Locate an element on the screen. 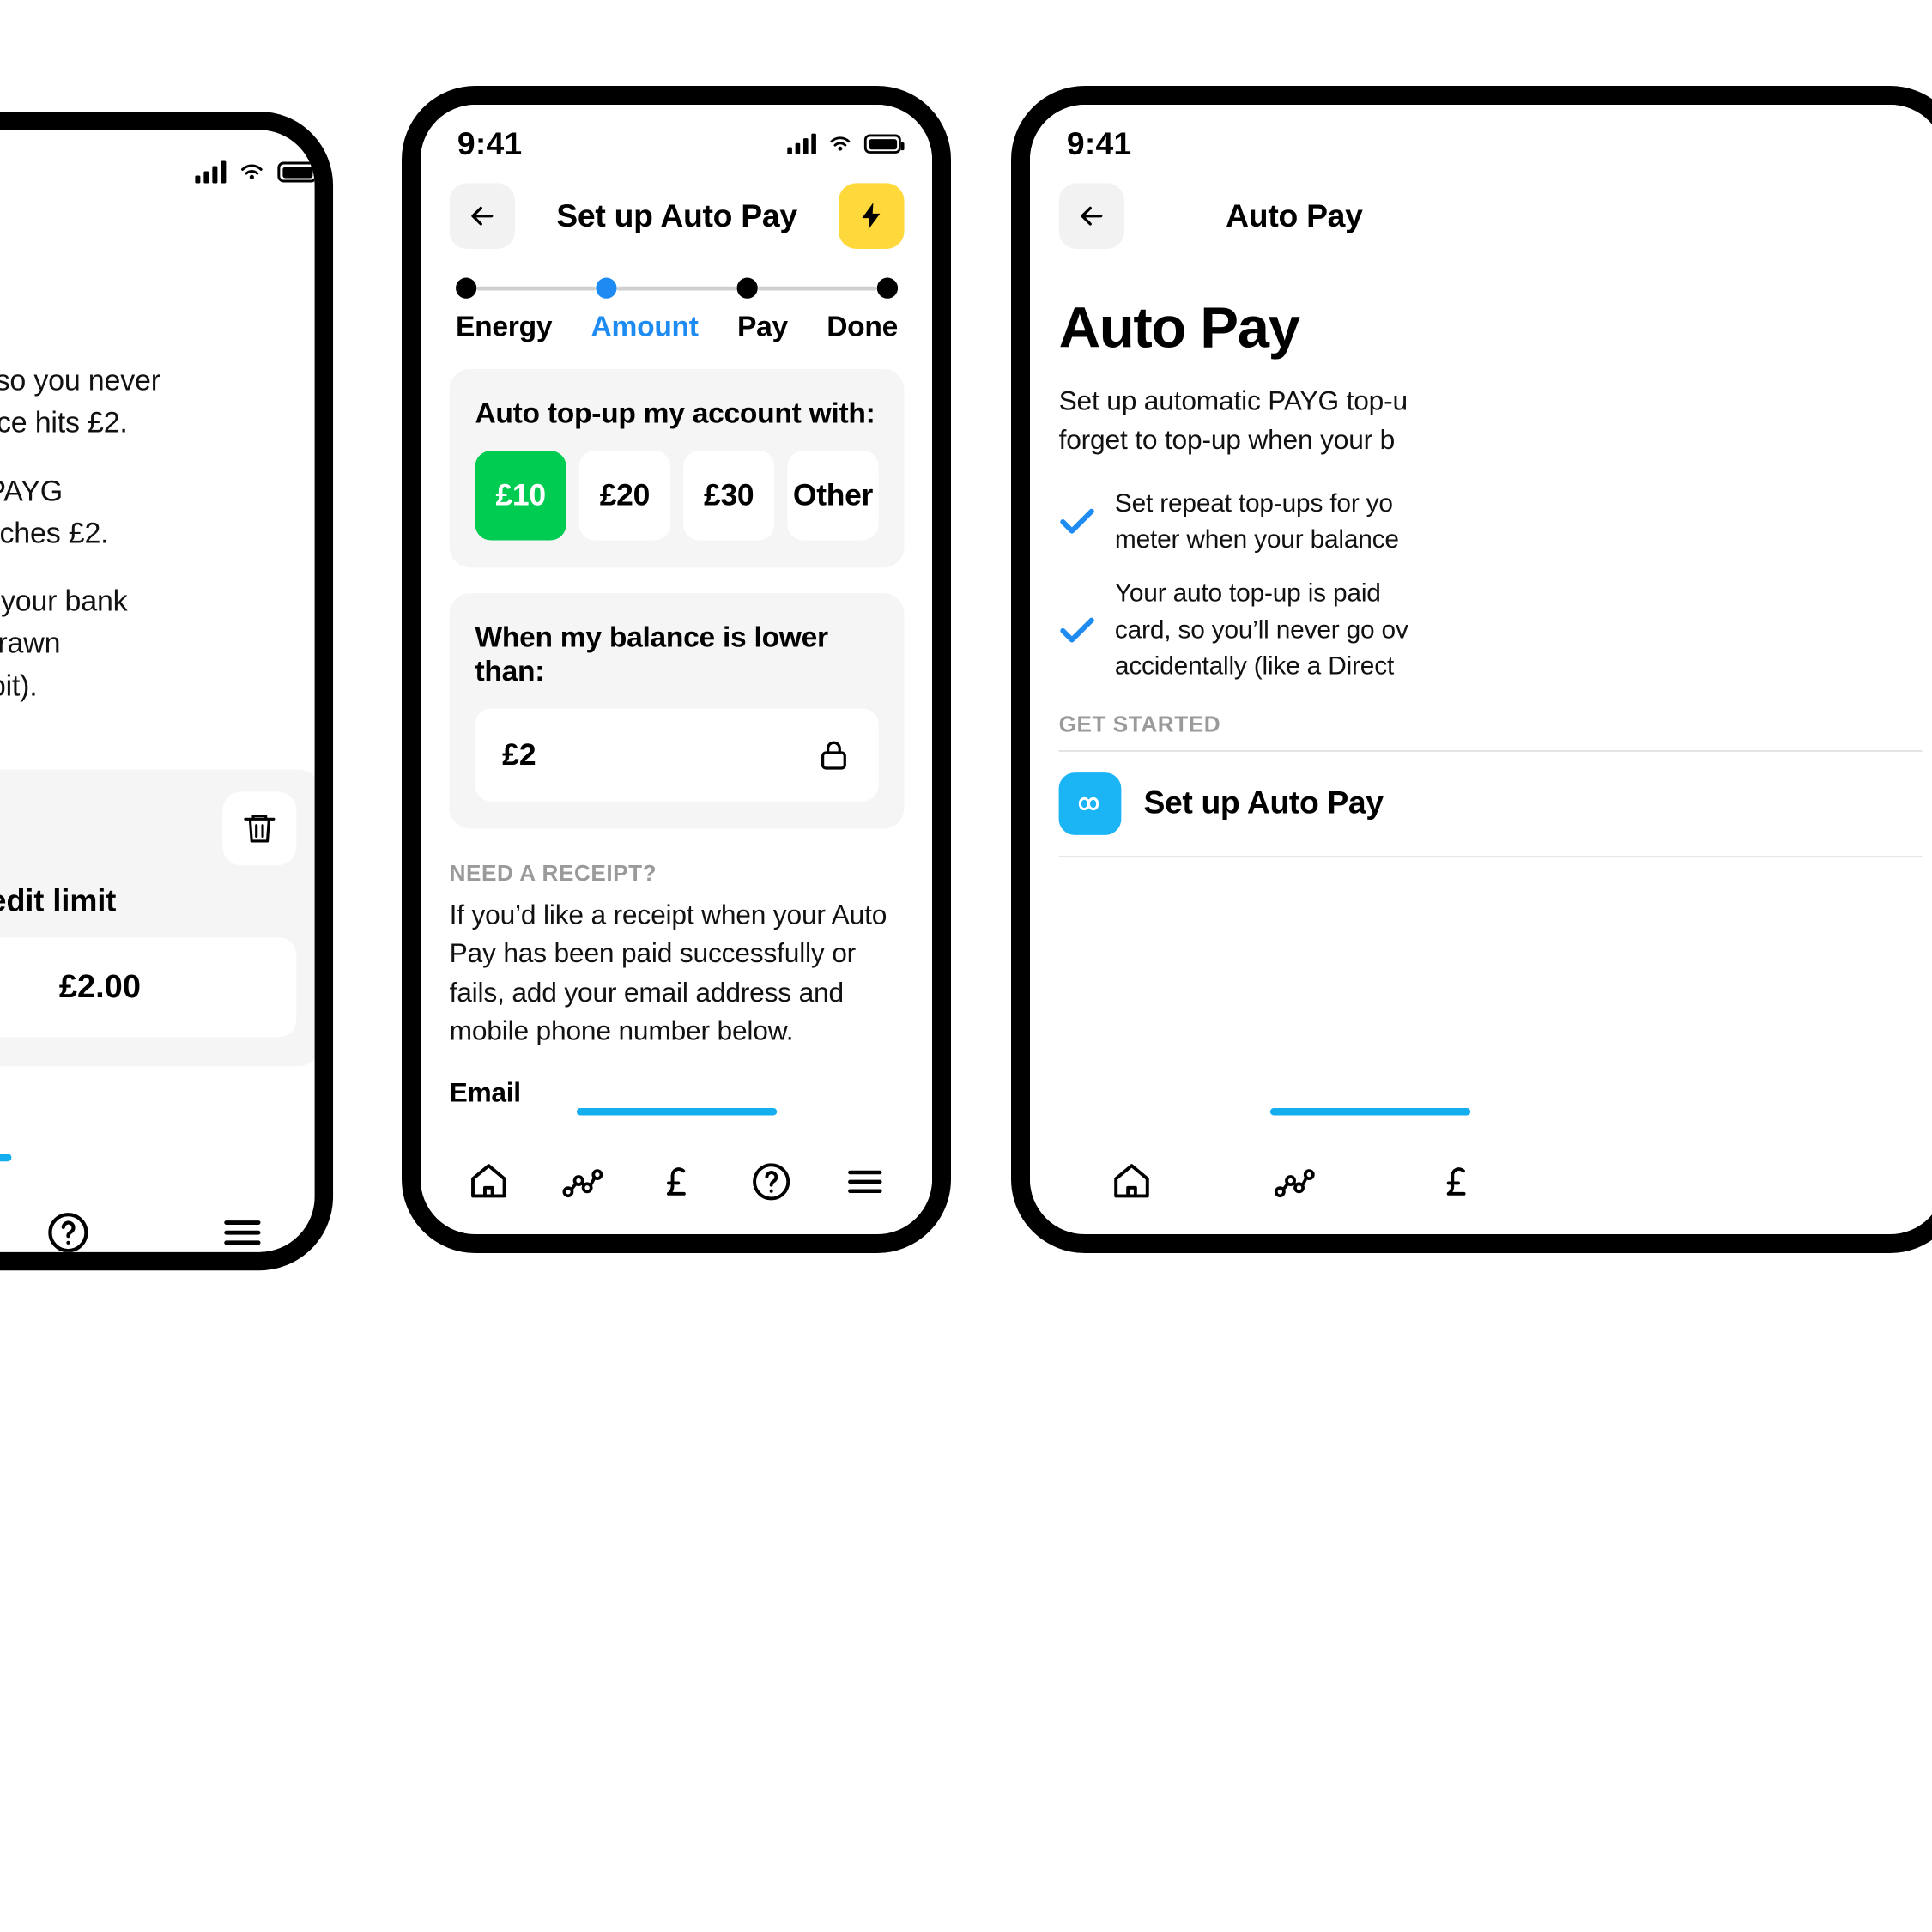 This screenshot has width=1932, height=1932. credit-limit-value: £2.00 is located at coordinates (148, 988).